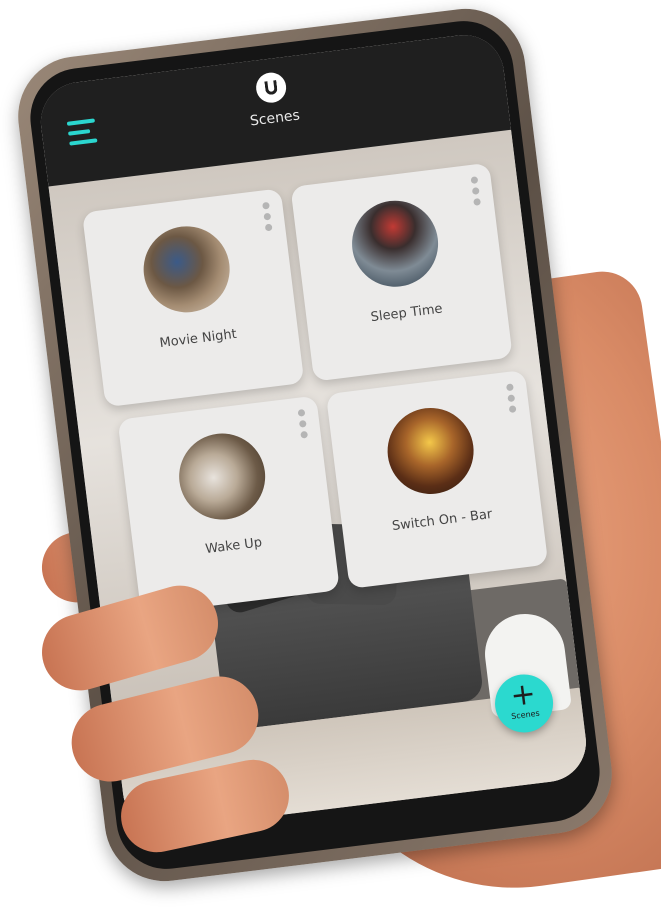 This screenshot has width=661, height=914. What do you see at coordinates (442, 520) in the screenshot?
I see `scene-label: Switch On - Bar` at bounding box center [442, 520].